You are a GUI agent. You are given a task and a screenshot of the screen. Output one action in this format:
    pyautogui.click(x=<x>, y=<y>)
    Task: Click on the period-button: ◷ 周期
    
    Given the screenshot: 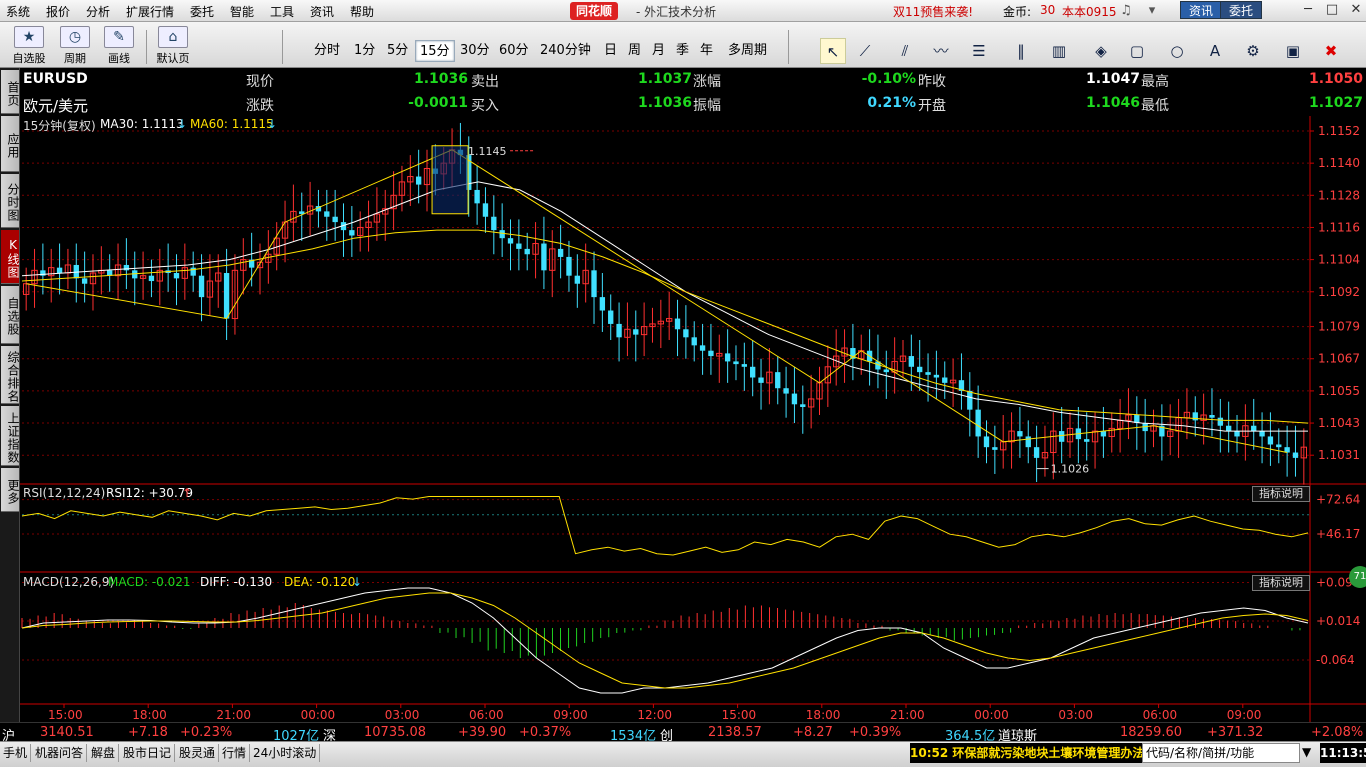 What is the action you would take?
    pyautogui.click(x=75, y=45)
    